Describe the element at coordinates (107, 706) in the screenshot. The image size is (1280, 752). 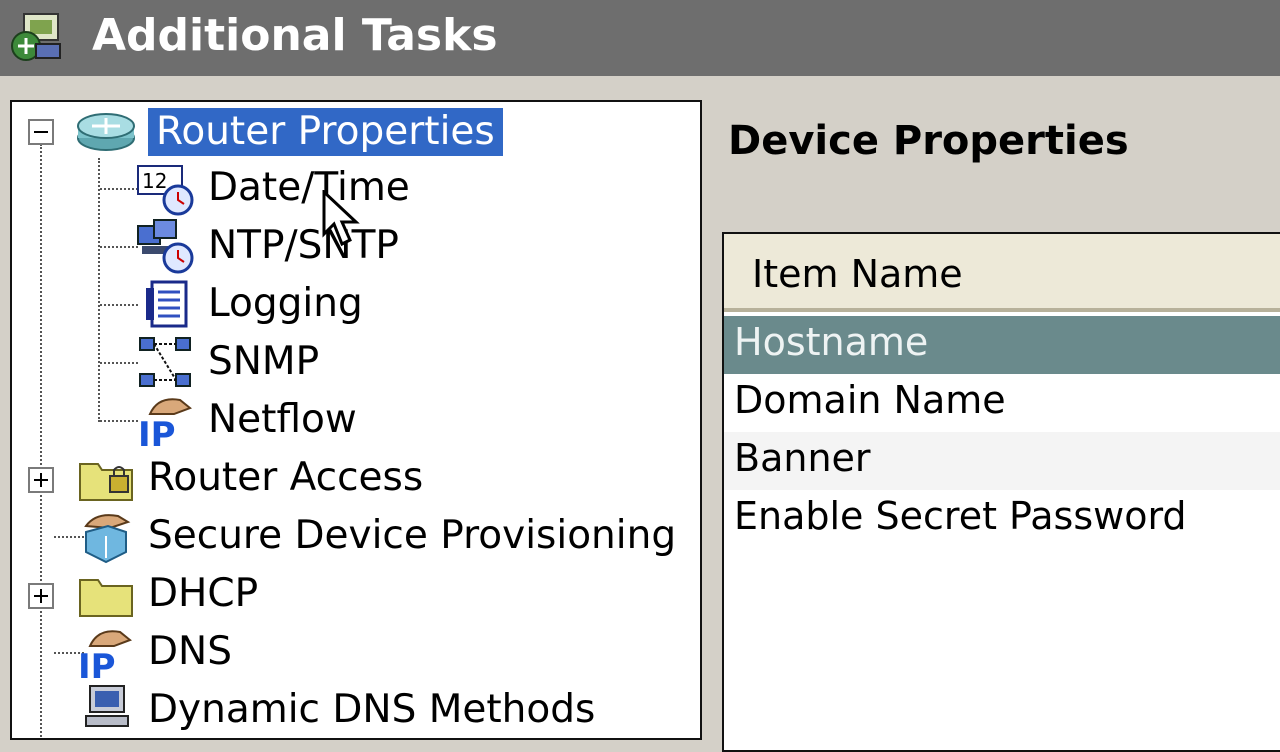
I see `computer-icon` at that location.